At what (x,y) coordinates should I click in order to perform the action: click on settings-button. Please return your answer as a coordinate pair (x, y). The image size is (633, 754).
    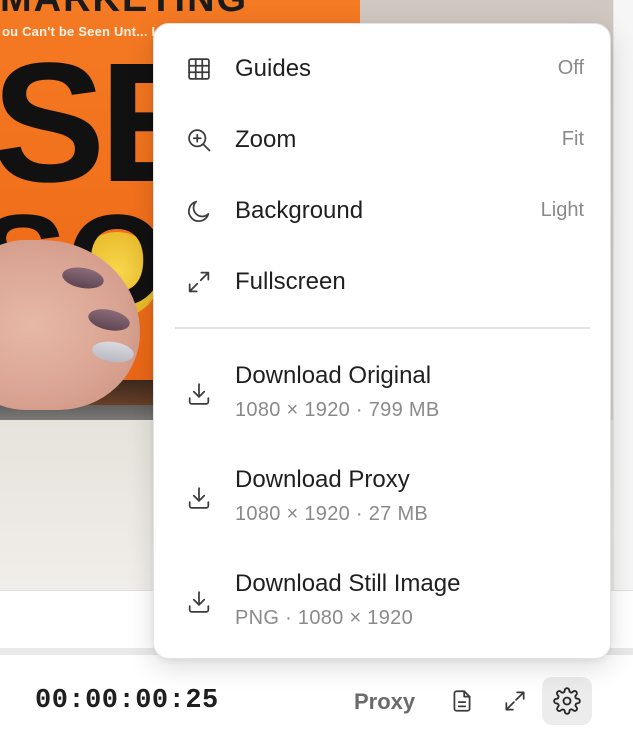
    Looking at the image, I should click on (567, 701).